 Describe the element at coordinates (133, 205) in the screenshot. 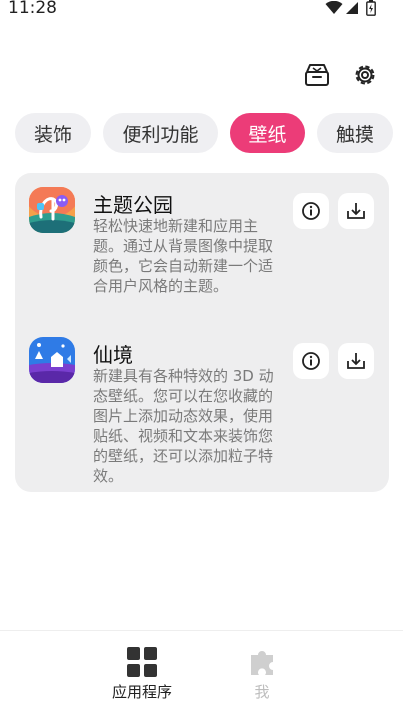

I see `item-title: 主题公园` at that location.